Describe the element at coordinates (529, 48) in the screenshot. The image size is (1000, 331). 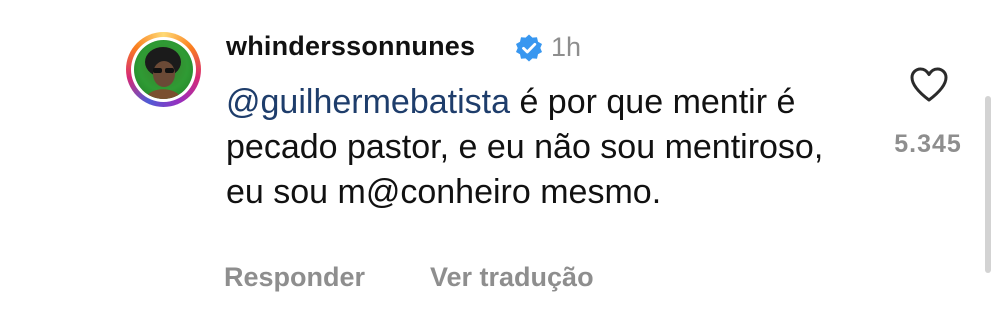
I see `verified-badge-icon` at that location.